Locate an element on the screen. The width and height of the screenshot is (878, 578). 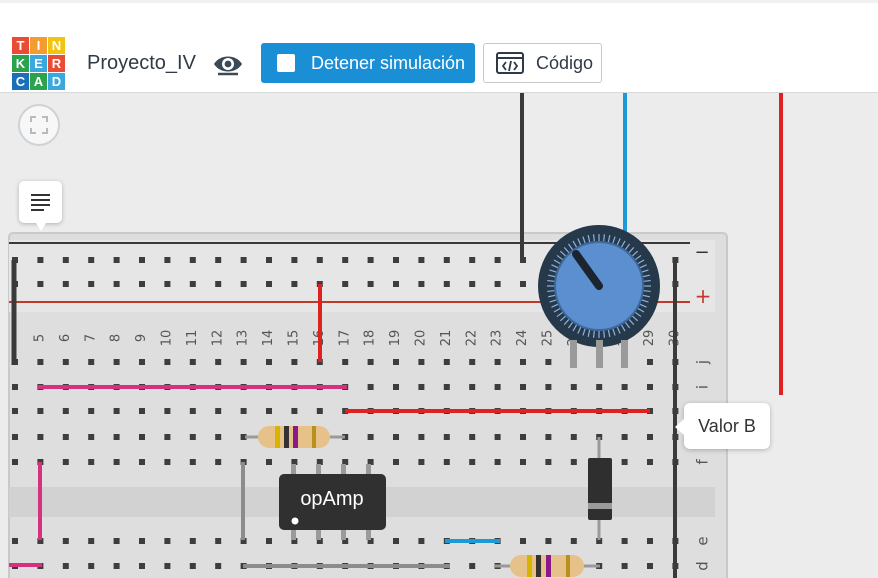
eye-icon is located at coordinates (228, 64).